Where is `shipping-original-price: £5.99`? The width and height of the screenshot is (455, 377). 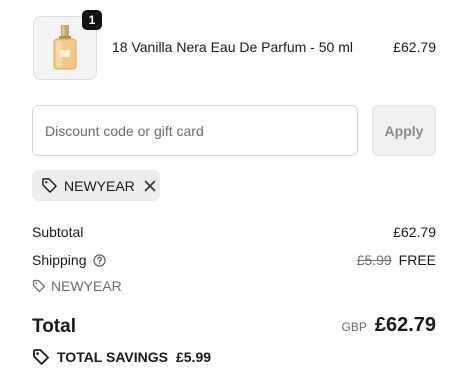
shipping-original-price: £5.99 is located at coordinates (374, 260).